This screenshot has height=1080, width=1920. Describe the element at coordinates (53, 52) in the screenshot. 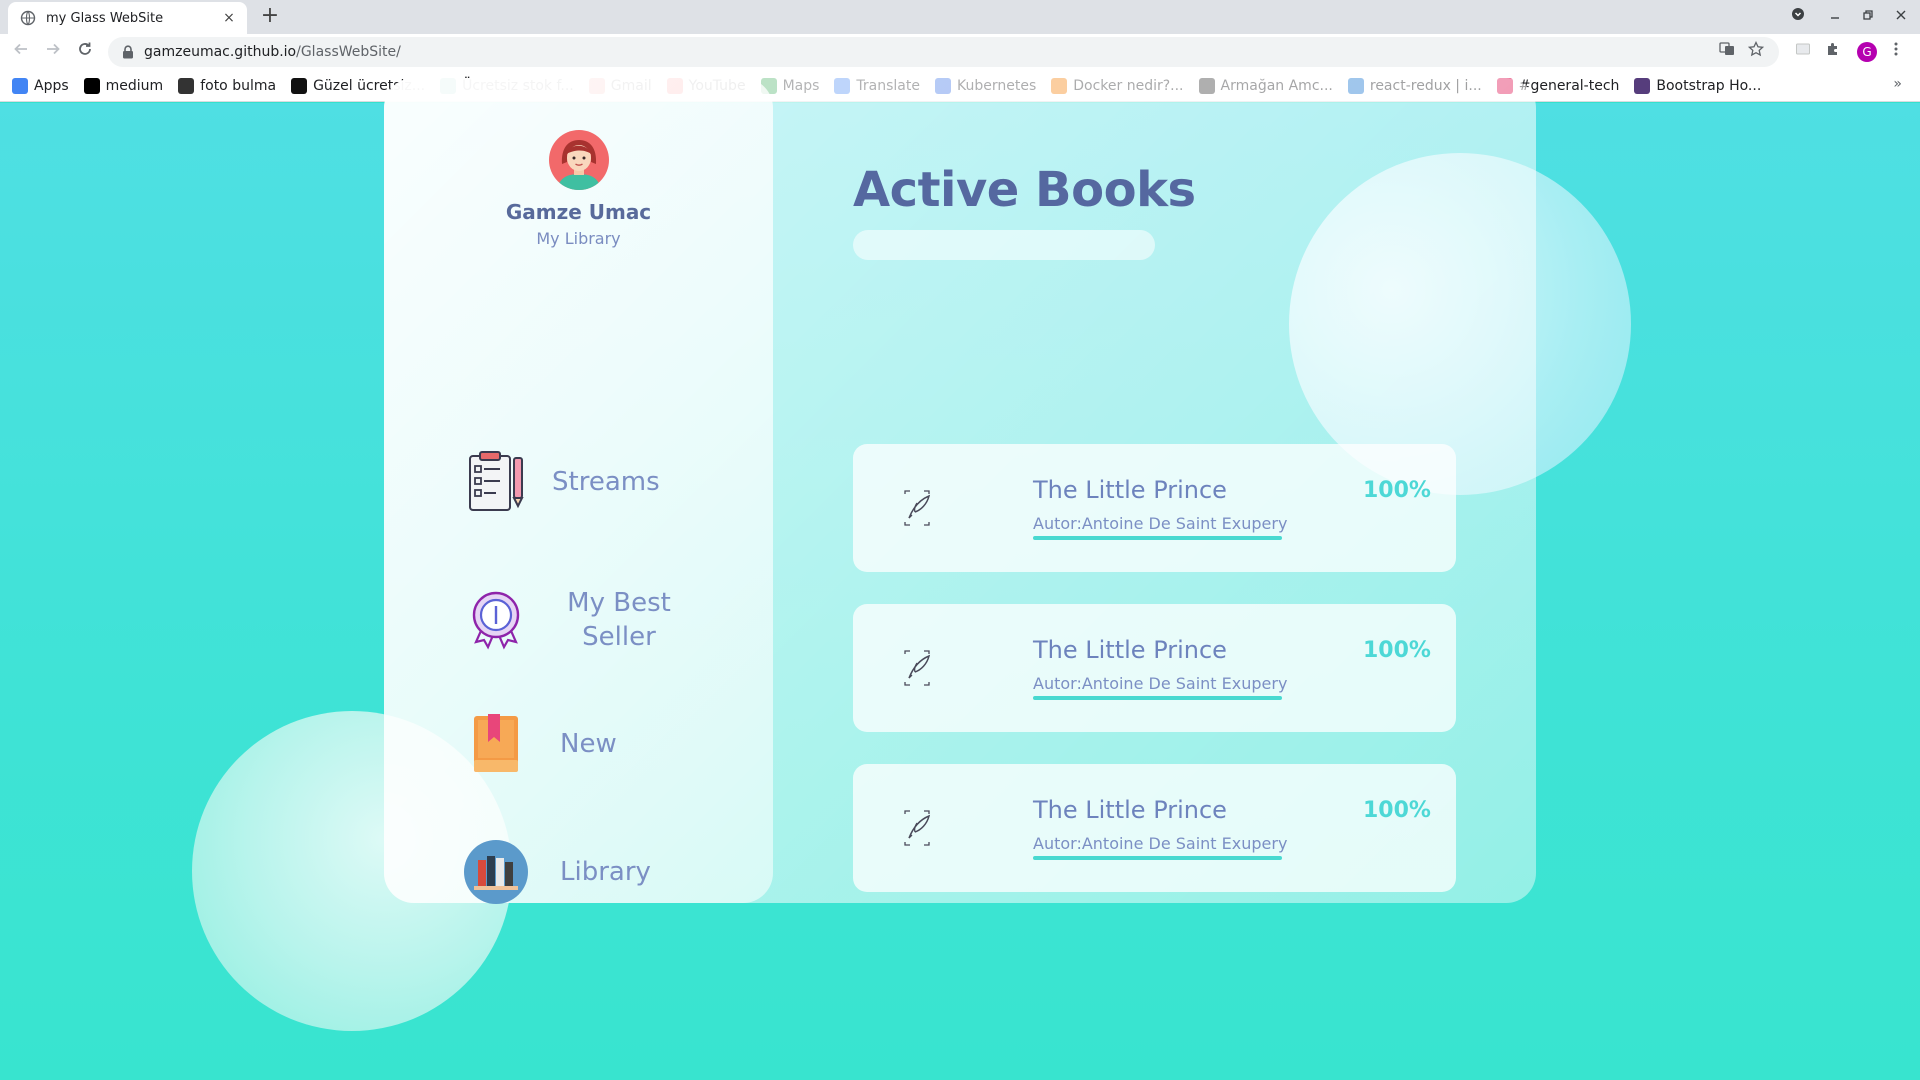

I see `forward-arrow-icon` at that location.